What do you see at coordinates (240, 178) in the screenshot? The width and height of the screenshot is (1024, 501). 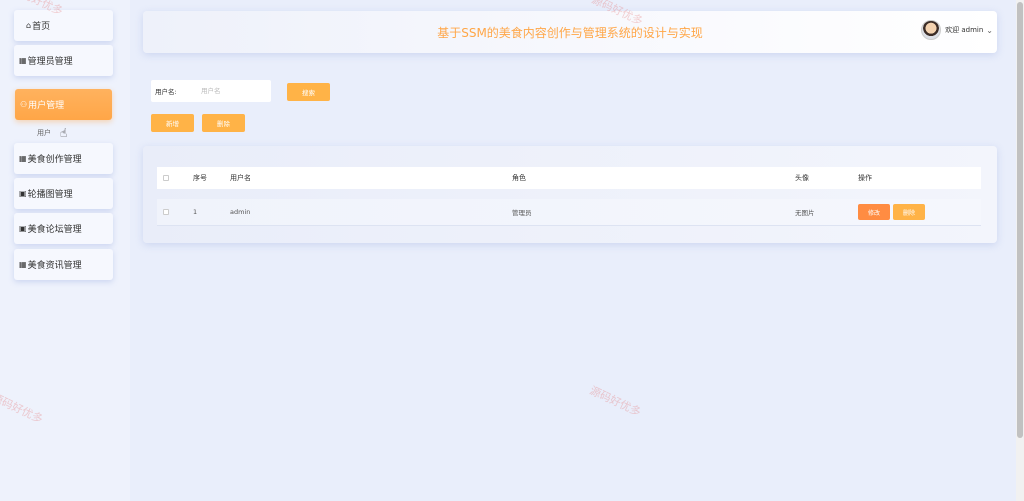 I see `column-header: 用户名` at bounding box center [240, 178].